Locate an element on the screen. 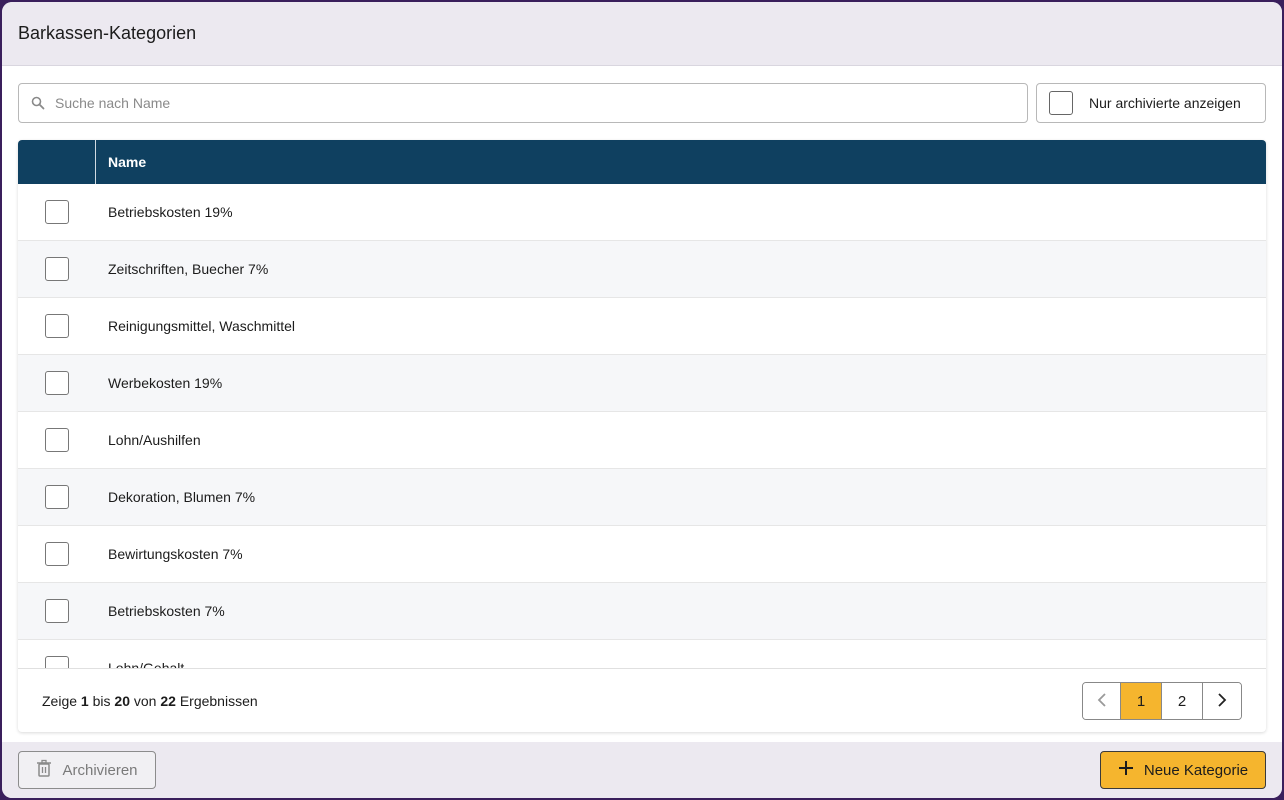 The width and height of the screenshot is (1284, 800). table-row: Betriebskosten 19% is located at coordinates (642, 212).